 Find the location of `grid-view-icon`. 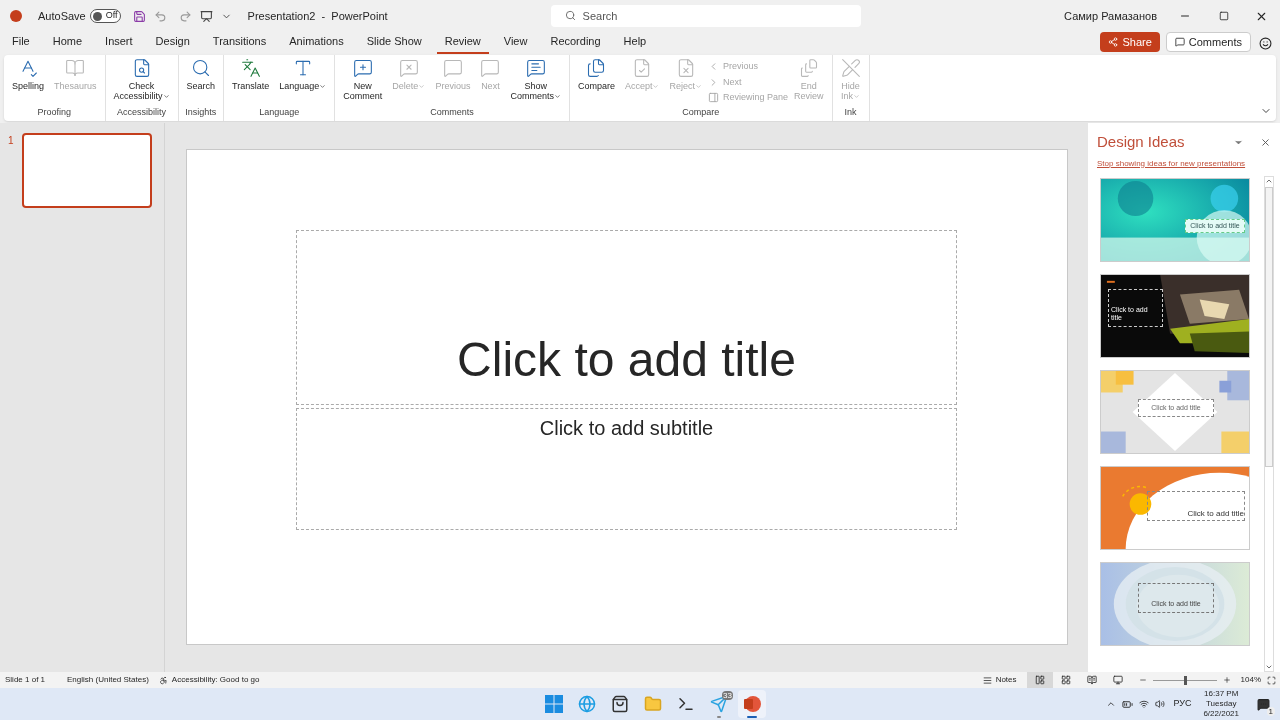

grid-view-icon is located at coordinates (1065, 680).